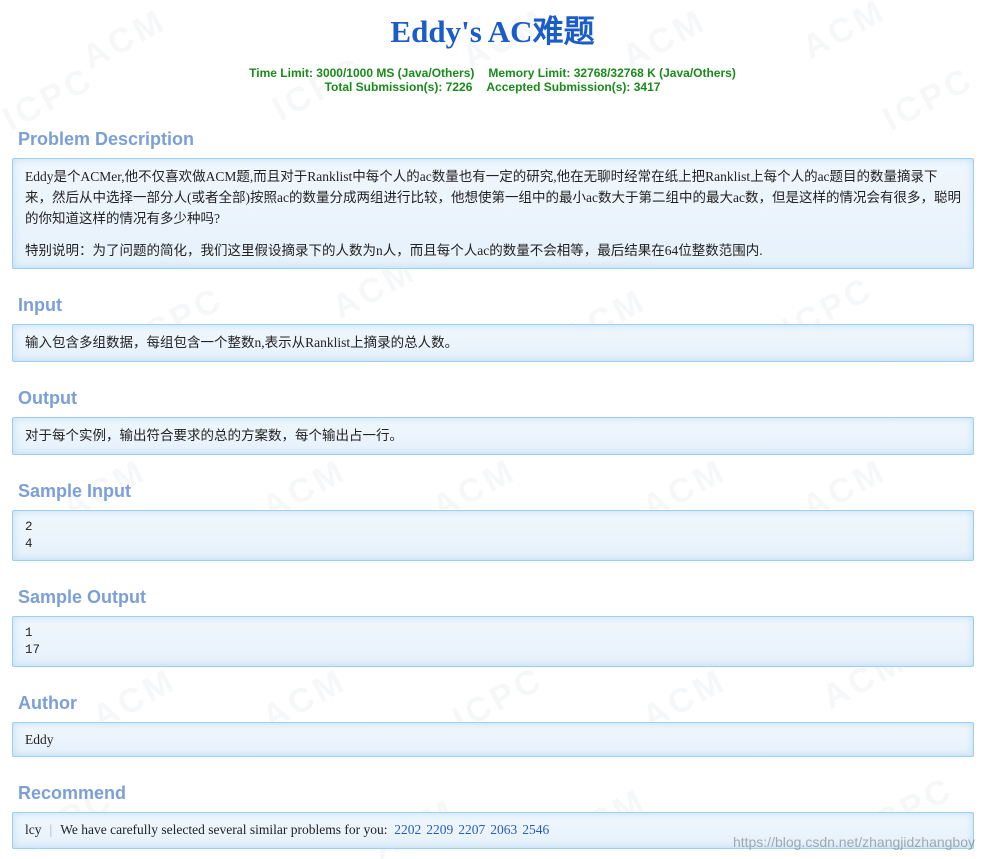 Image resolution: width=985 pixels, height=859 pixels. I want to click on recommend-problem-link: 2209, so click(439, 829).